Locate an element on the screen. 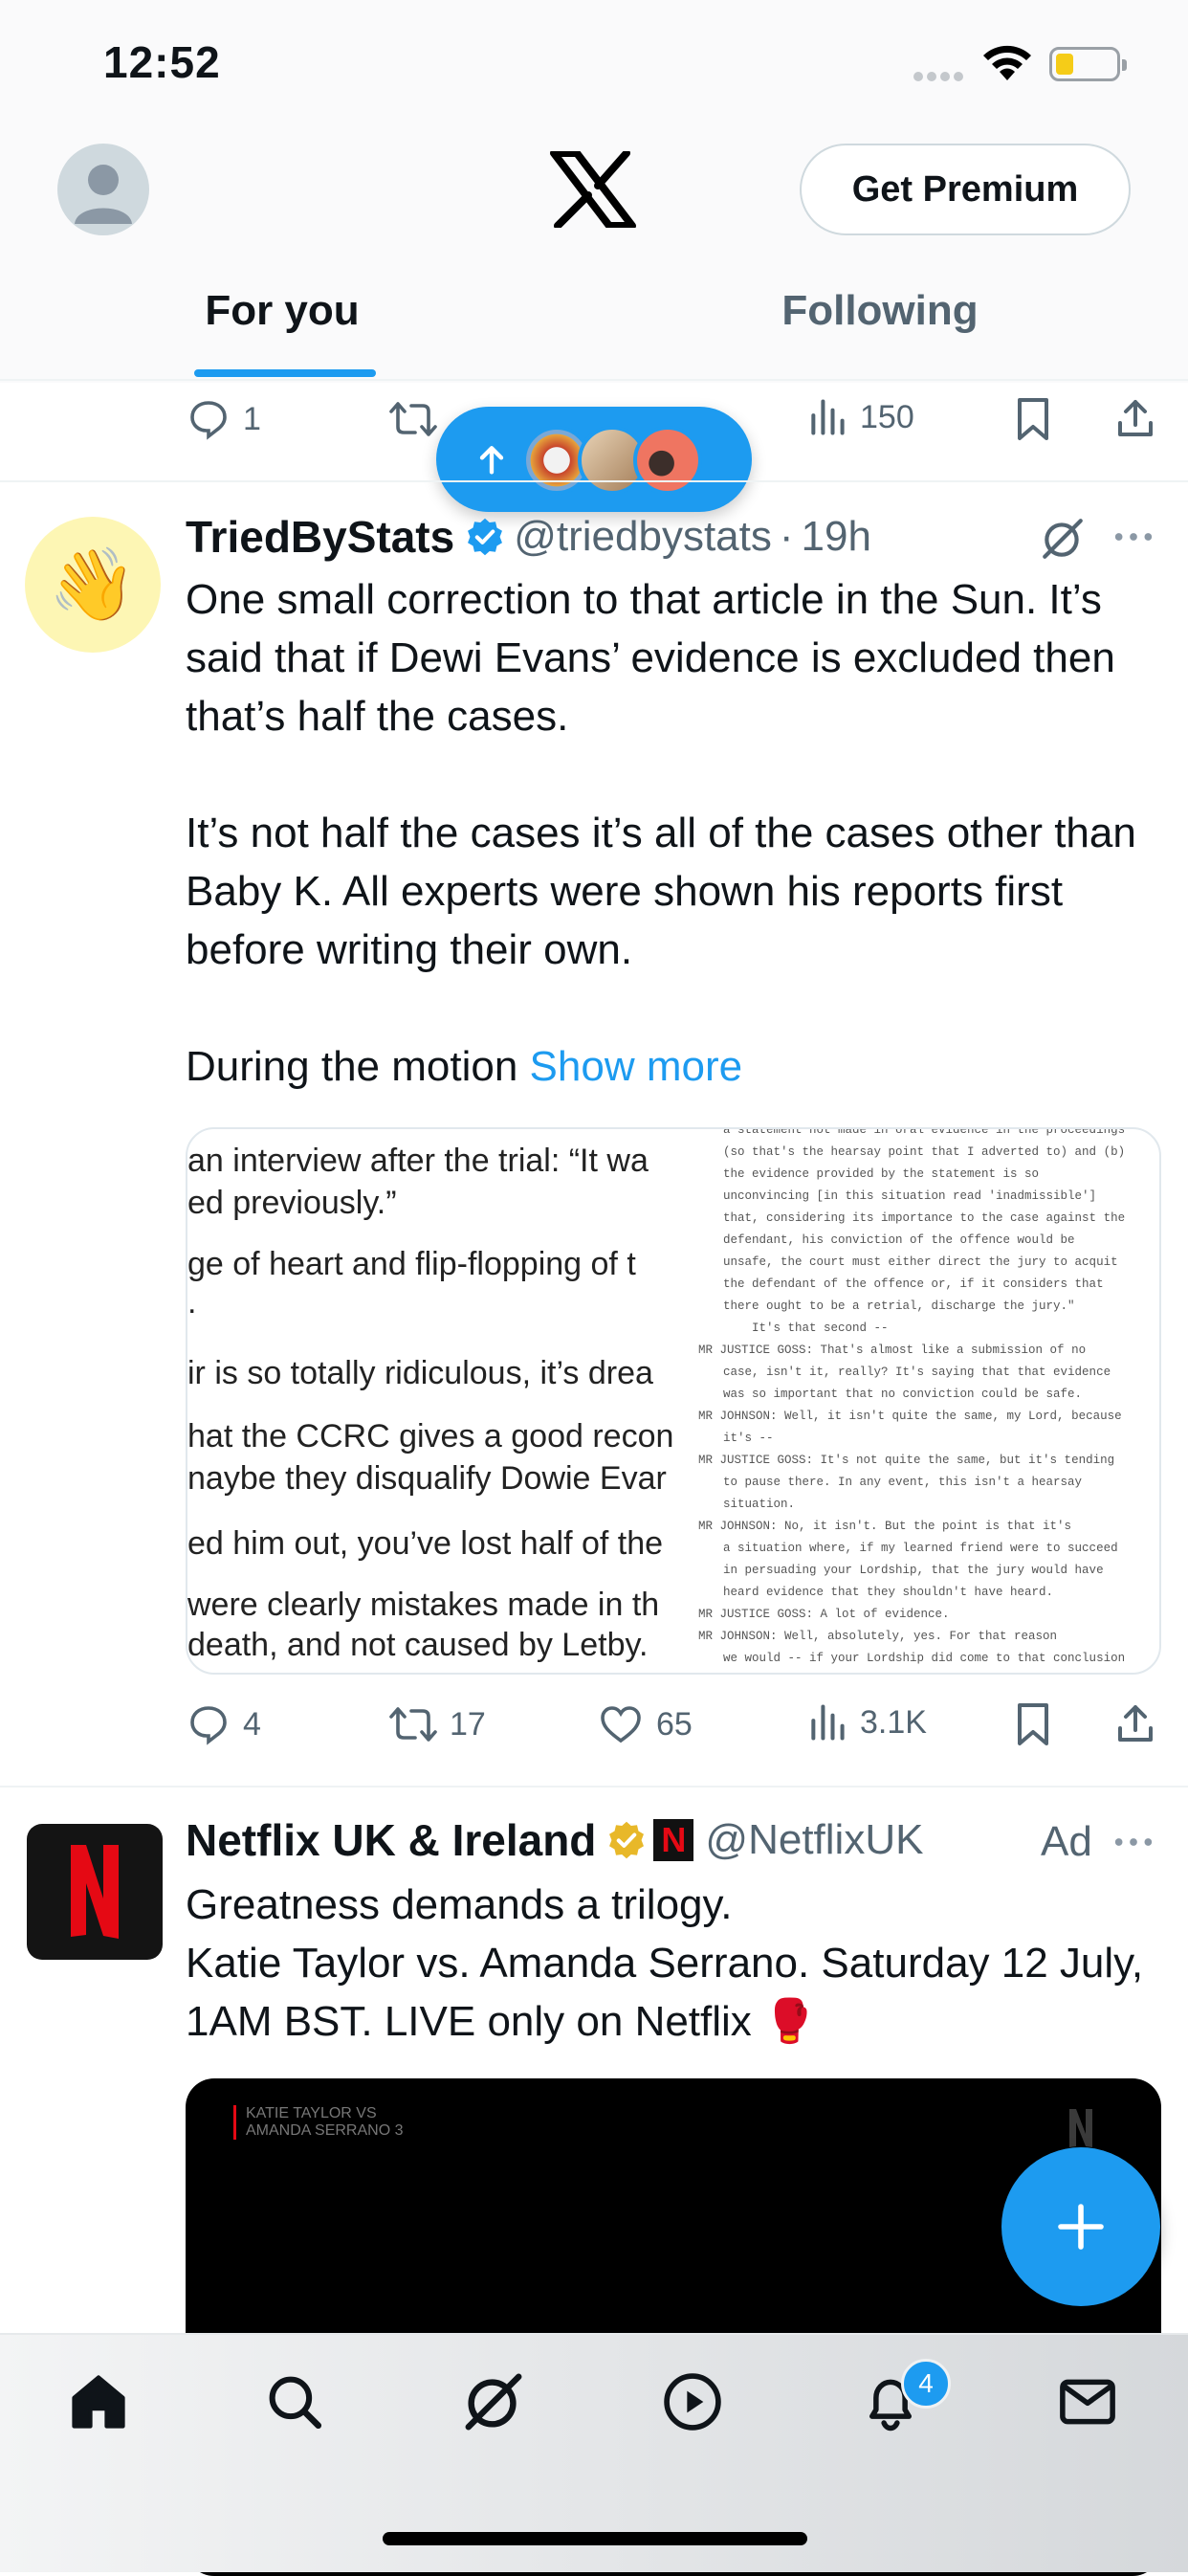 This screenshot has width=1188, height=2576. retweet-icon is located at coordinates (413, 1724).